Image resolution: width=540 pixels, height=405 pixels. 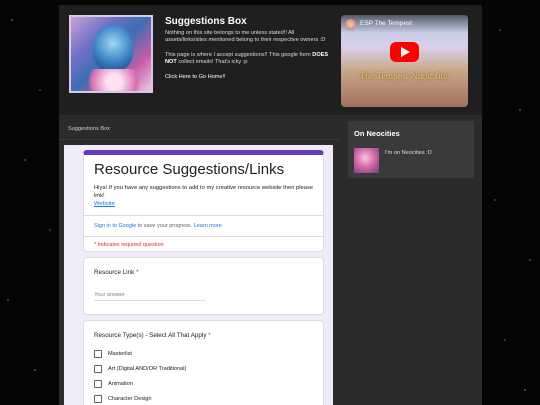 What do you see at coordinates (150, 296) in the screenshot?
I see `resource-link-input: Your answer` at bounding box center [150, 296].